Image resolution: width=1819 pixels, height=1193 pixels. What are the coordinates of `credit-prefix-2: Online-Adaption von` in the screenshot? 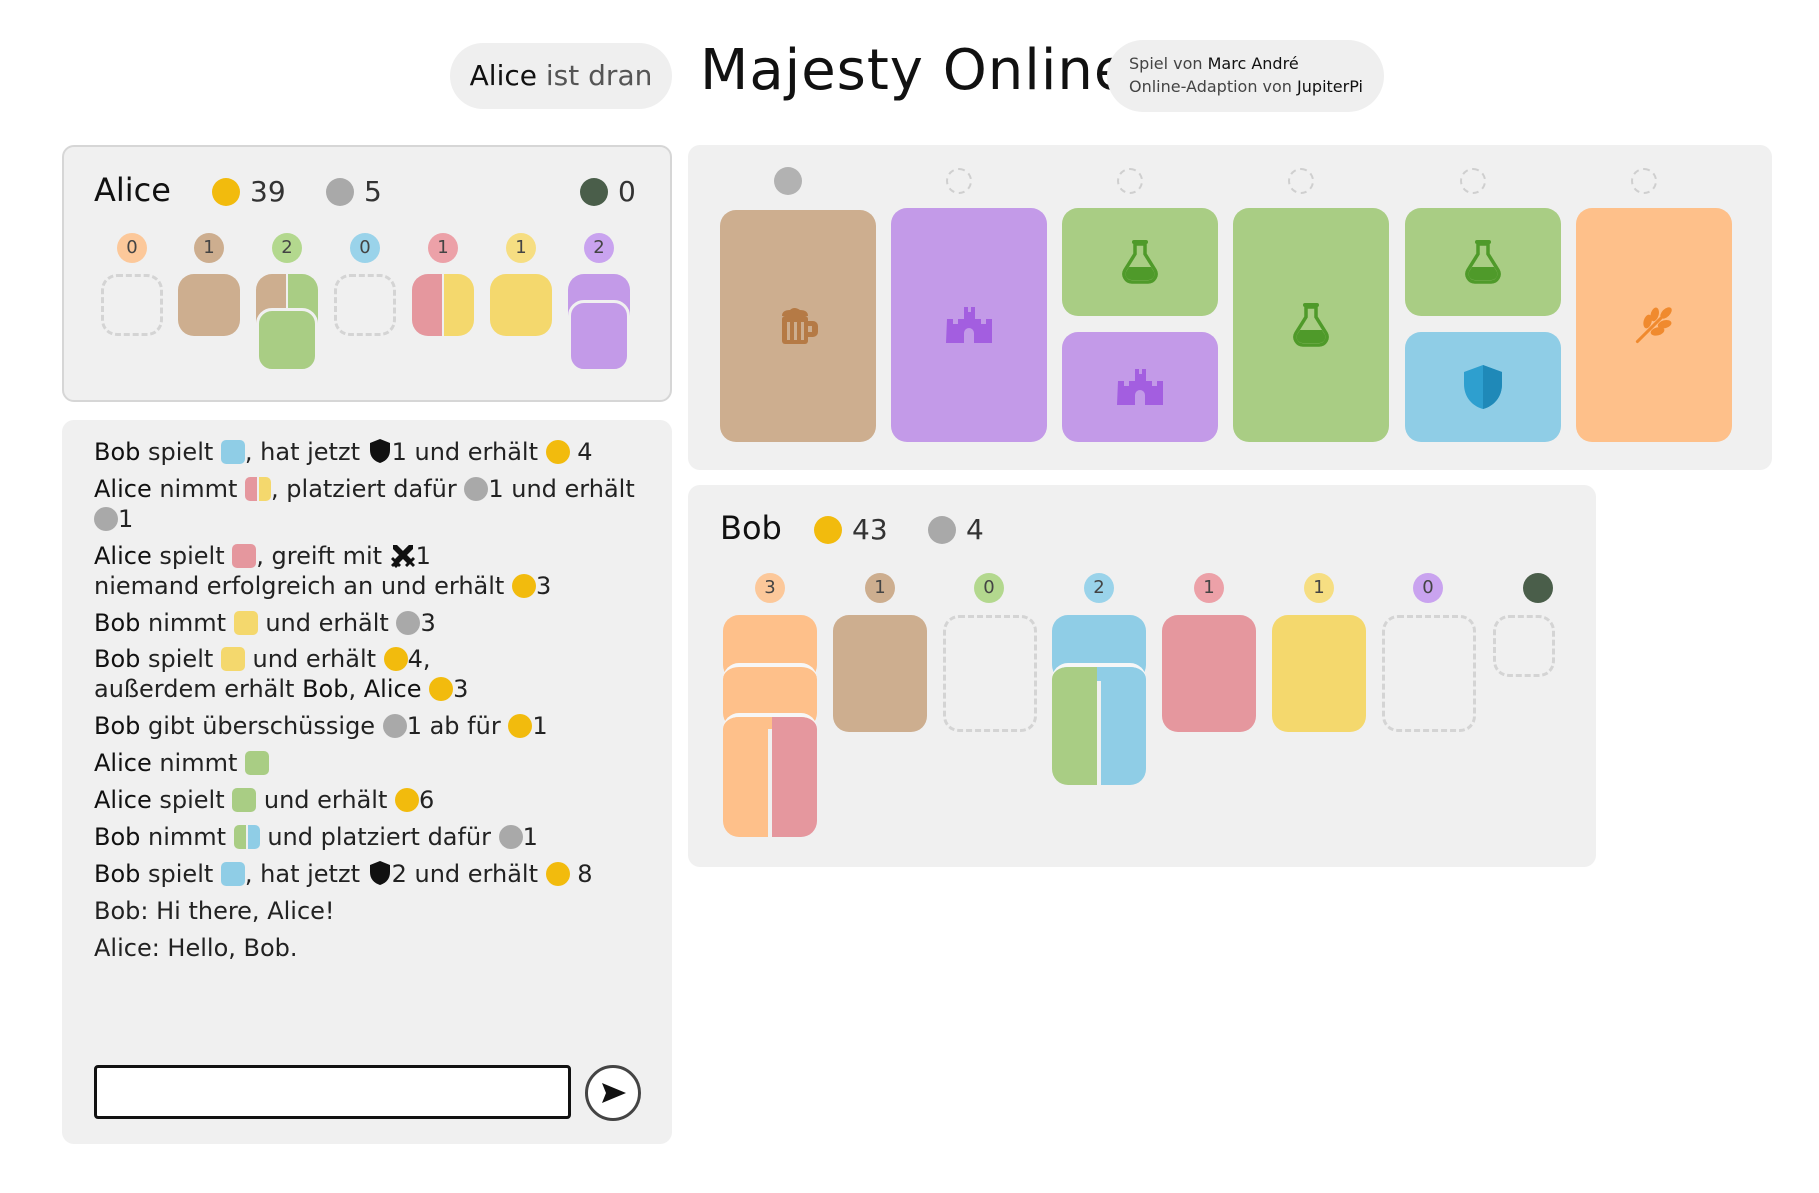 It's located at (1210, 86).